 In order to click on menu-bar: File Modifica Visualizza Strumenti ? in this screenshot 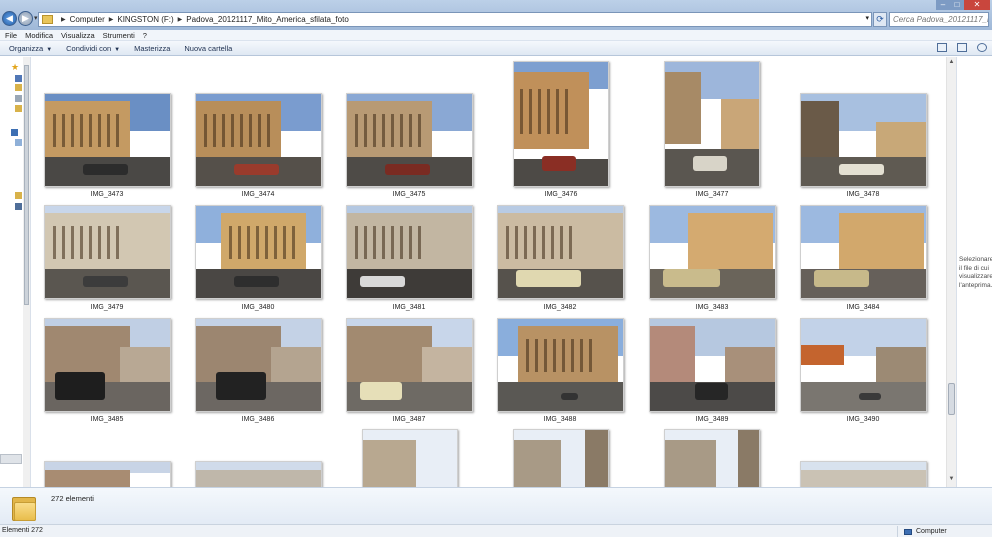, I will do `click(496, 35)`.